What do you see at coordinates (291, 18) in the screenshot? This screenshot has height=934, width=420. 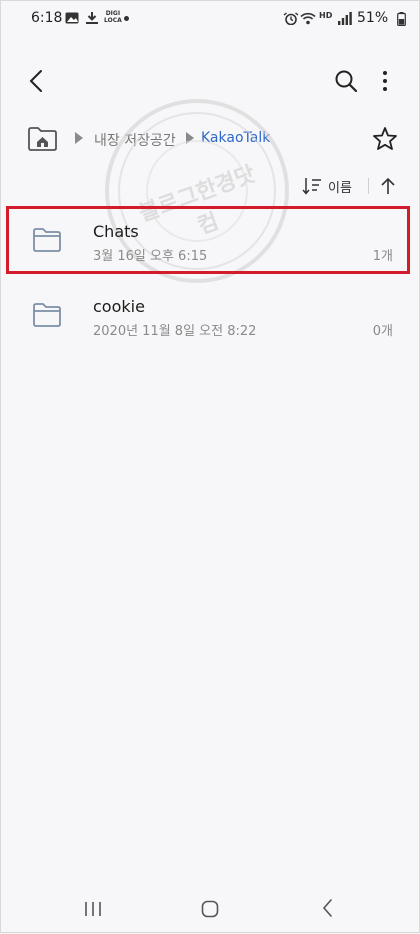 I see `alarm-icon` at bounding box center [291, 18].